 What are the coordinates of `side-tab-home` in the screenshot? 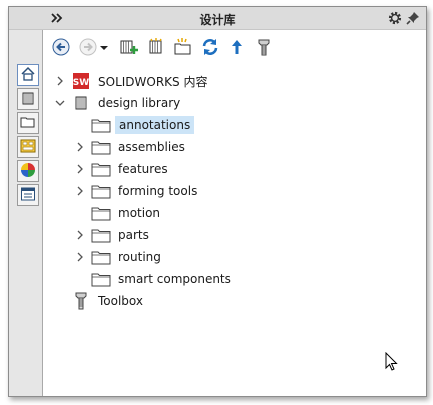 It's located at (28, 75).